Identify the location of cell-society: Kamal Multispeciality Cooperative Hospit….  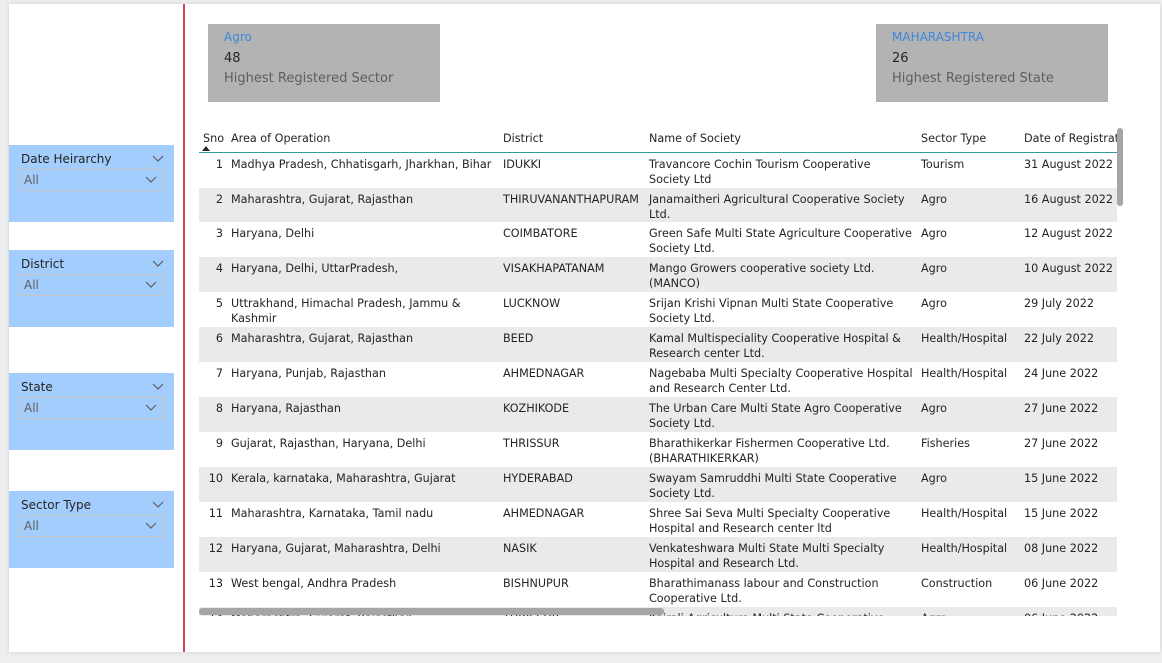
(781, 344).